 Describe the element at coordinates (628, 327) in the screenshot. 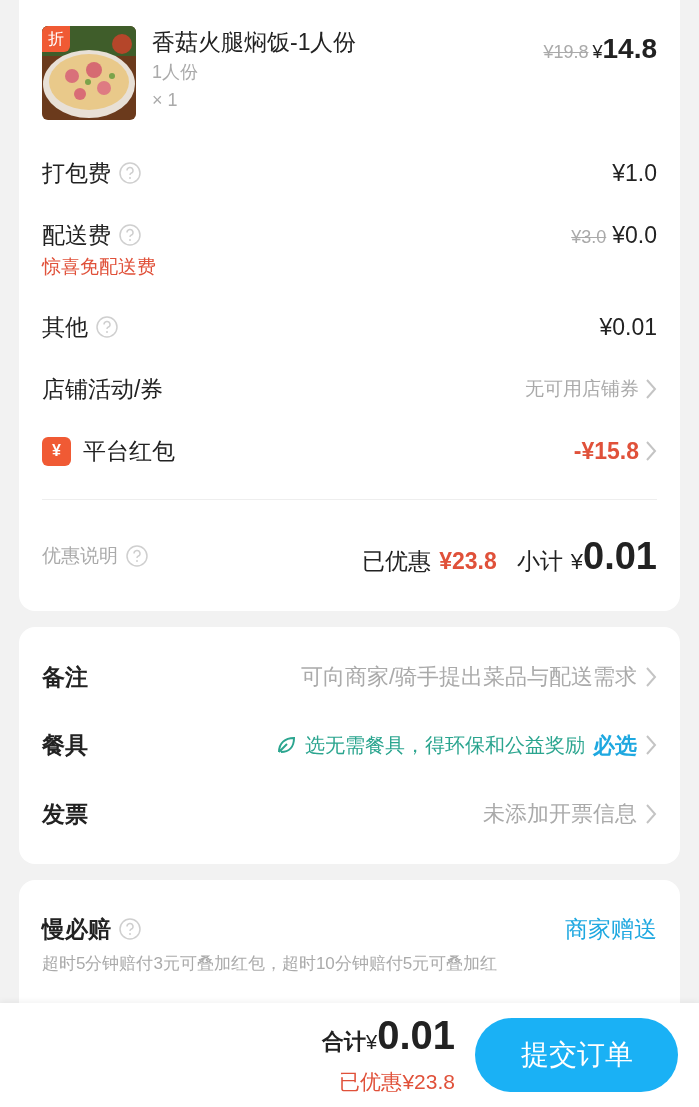

I see `fee-amount: ¥0.01` at that location.